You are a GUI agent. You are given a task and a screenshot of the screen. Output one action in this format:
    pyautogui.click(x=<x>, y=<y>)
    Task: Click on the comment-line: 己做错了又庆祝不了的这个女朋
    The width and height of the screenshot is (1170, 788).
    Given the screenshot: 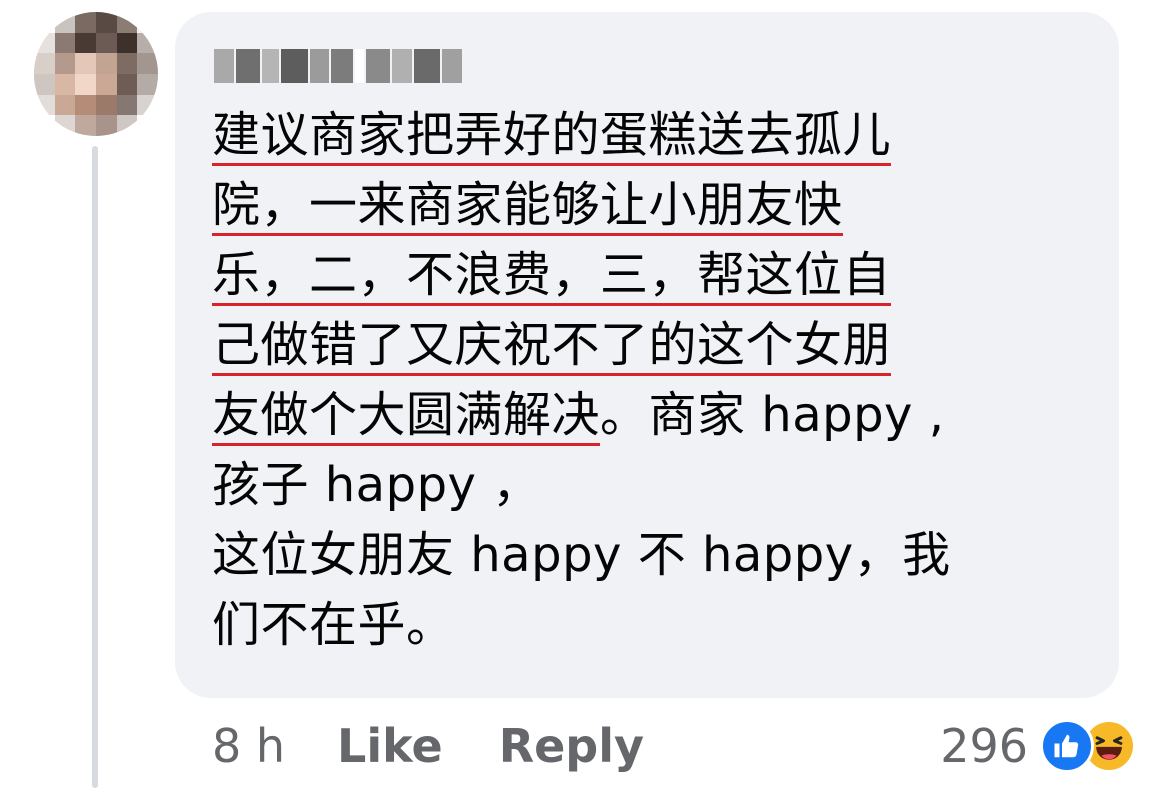 What is the action you would take?
    pyautogui.click(x=652, y=345)
    